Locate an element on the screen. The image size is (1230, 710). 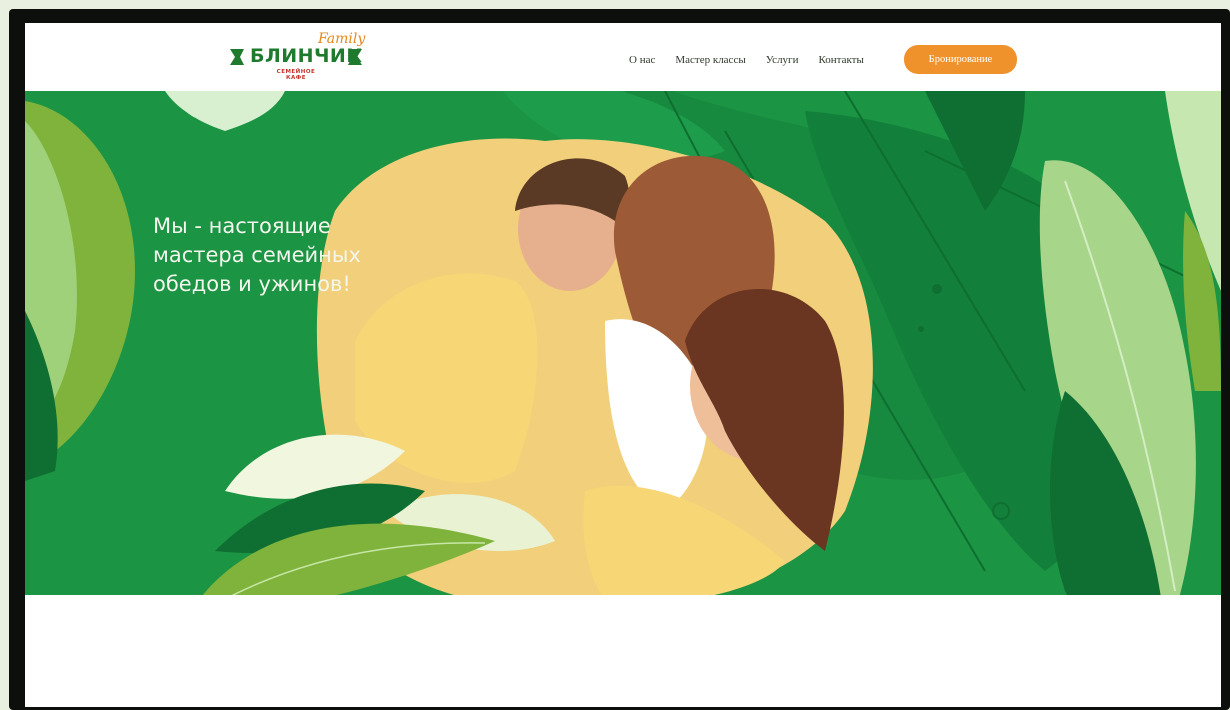
headline-line: обедов и ужинов! is located at coordinates (252, 284).